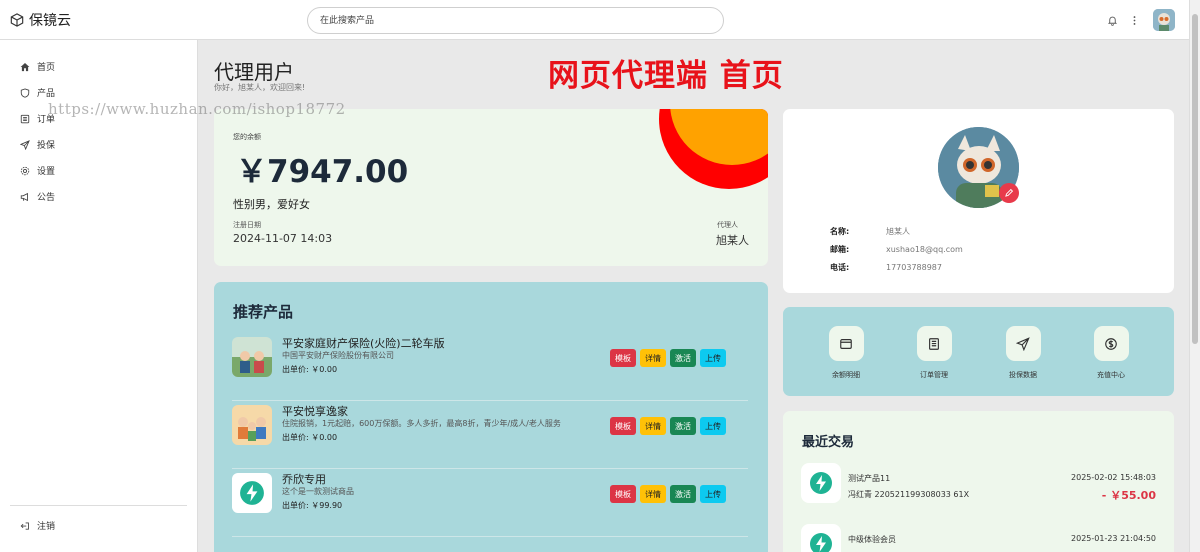 Image resolution: width=1200 pixels, height=552 pixels. What do you see at coordinates (1112, 20) in the screenshot?
I see `bell-icon` at bounding box center [1112, 20].